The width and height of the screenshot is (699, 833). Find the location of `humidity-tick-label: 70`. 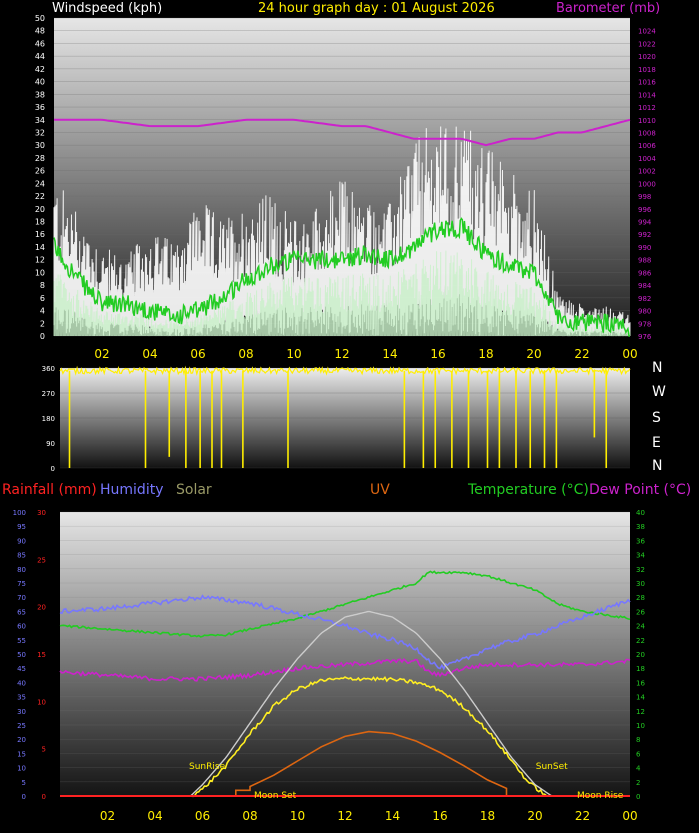

humidity-tick-label: 70 is located at coordinates (21, 598).